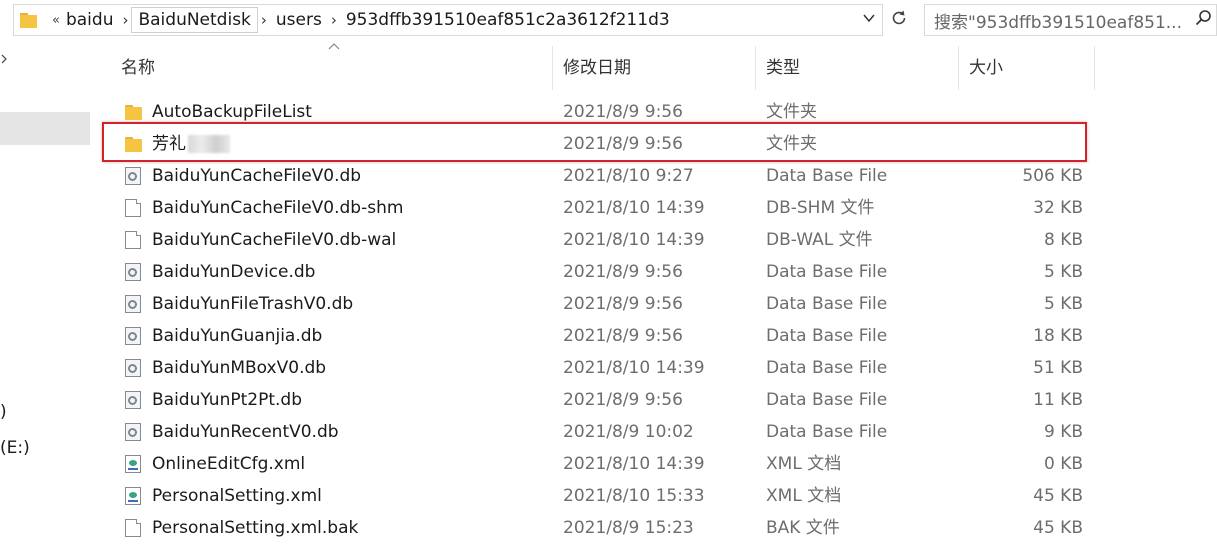  I want to click on file-type: DB-SHM 文件, so click(820, 208).